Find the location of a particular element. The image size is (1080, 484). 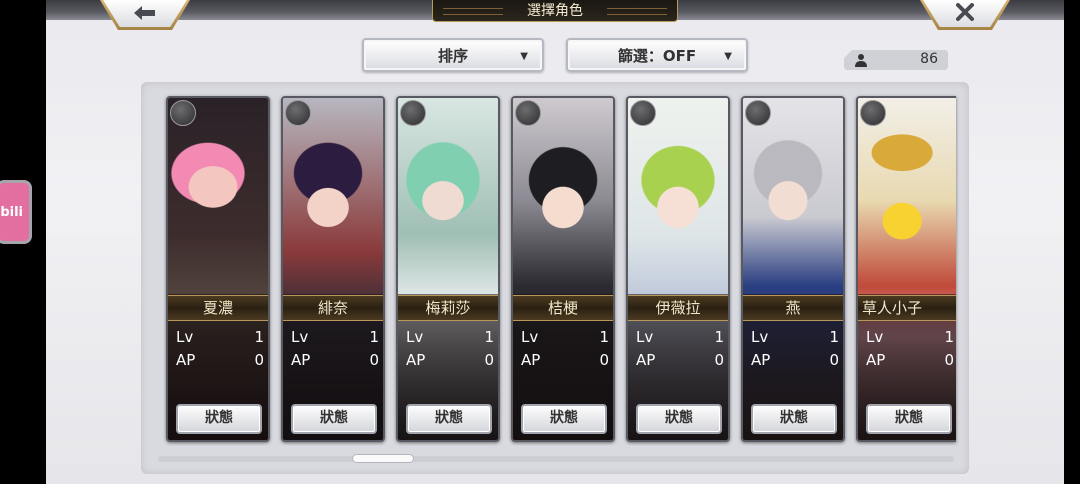

character-name: 緋奈 is located at coordinates (333, 308).